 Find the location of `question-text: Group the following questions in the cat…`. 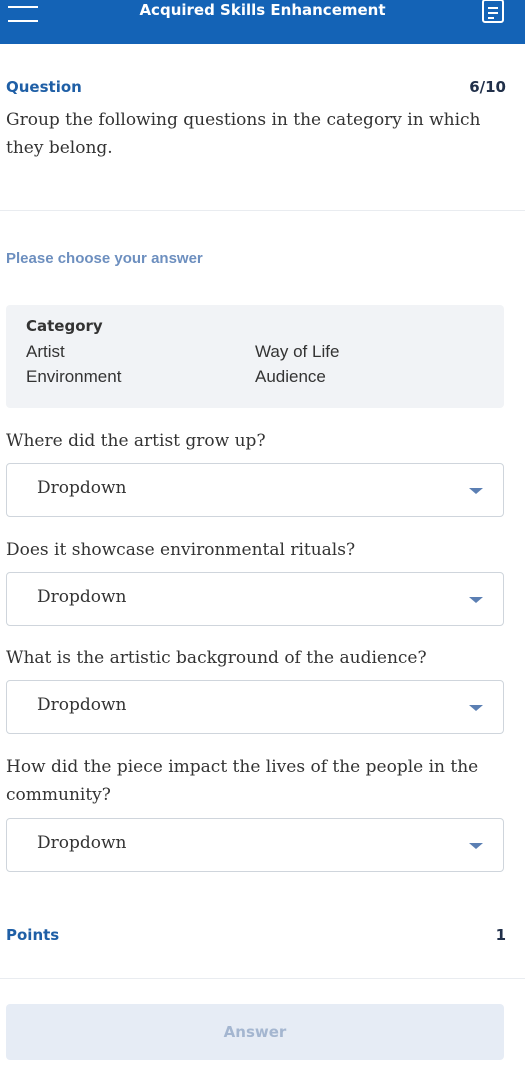

question-text: Group the following questions in the cat… is located at coordinates (243, 134).